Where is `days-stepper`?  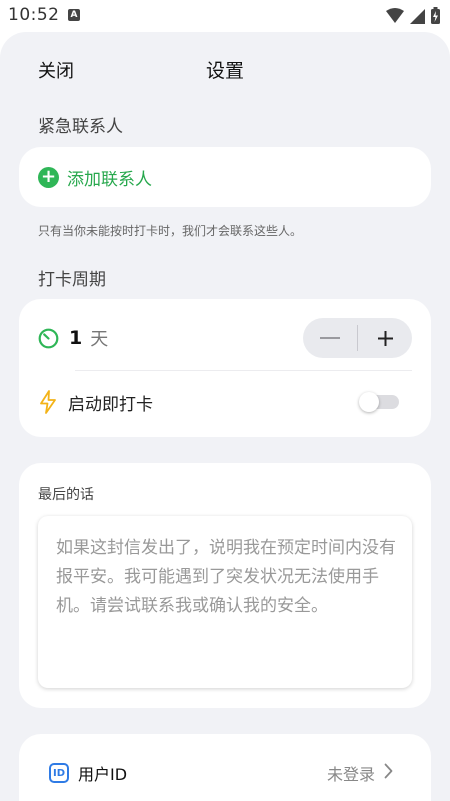 days-stepper is located at coordinates (357, 338).